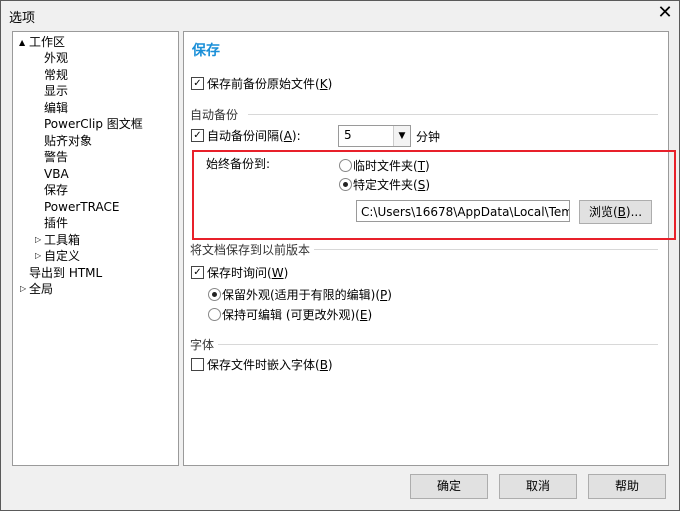  I want to click on section-font: 字体, so click(202, 345).